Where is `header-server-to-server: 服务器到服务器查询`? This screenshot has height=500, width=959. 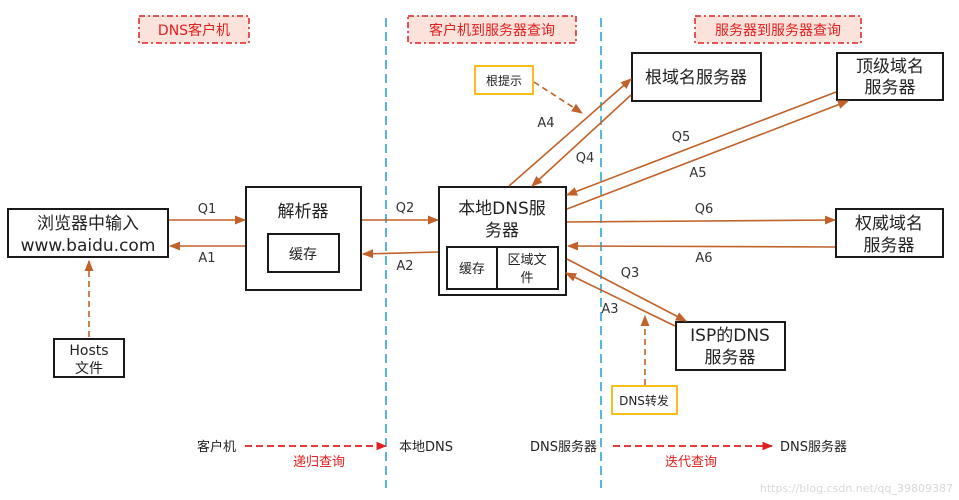 header-server-to-server: 服务器到服务器查询 is located at coordinates (778, 29).